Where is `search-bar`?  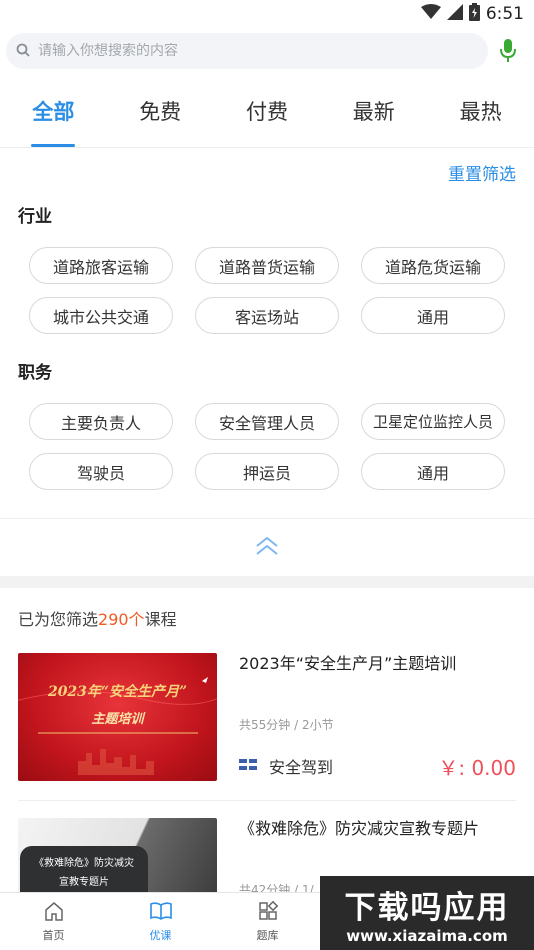 search-bar is located at coordinates (267, 51).